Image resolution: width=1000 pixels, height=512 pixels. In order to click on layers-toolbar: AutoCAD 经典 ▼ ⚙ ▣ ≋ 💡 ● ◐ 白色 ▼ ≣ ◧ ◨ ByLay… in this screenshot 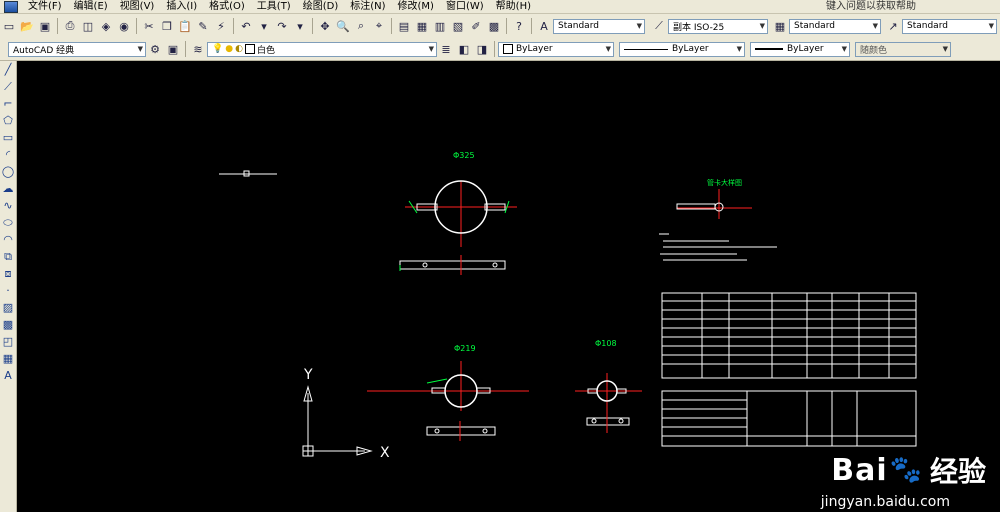, I will do `click(500, 49)`.